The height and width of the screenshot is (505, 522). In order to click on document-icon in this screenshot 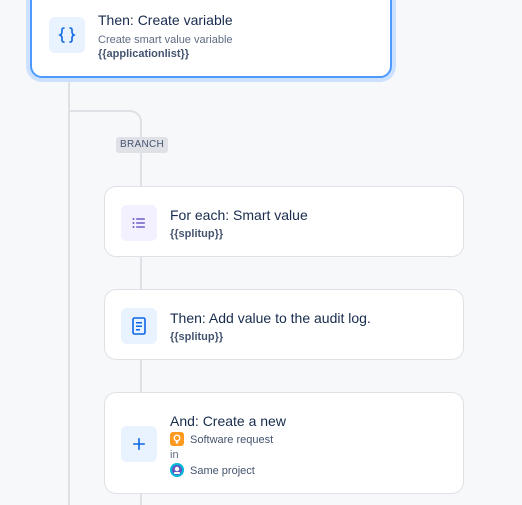, I will do `click(139, 326)`.